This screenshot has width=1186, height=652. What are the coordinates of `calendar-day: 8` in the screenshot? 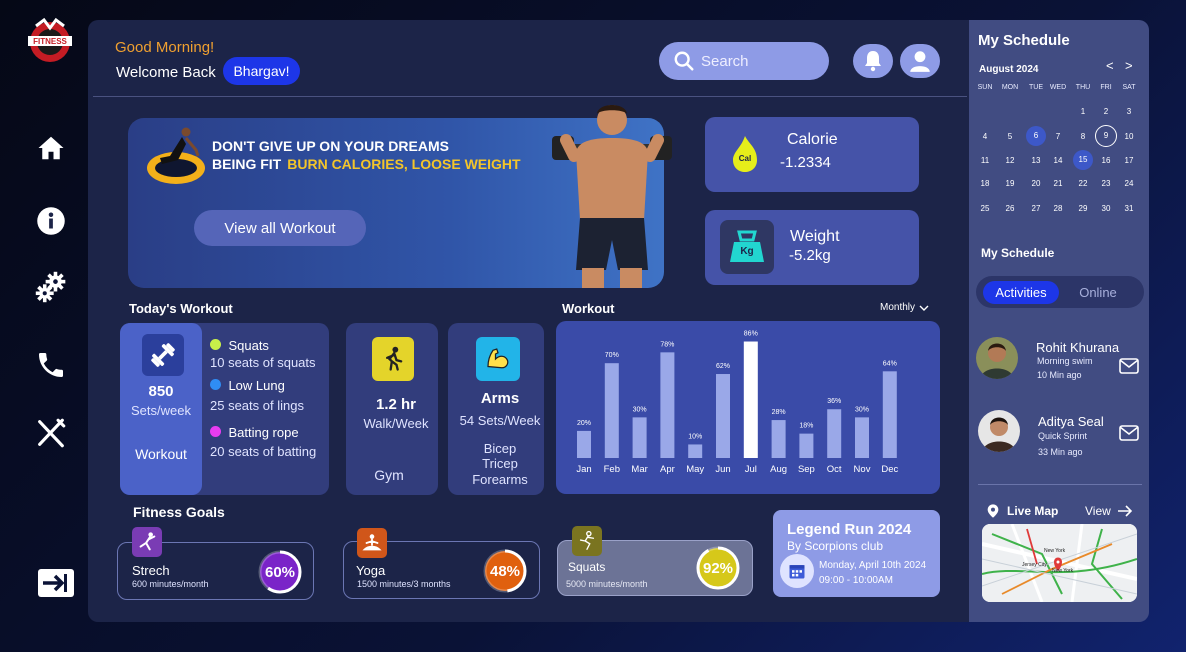 It's located at (1083, 136).